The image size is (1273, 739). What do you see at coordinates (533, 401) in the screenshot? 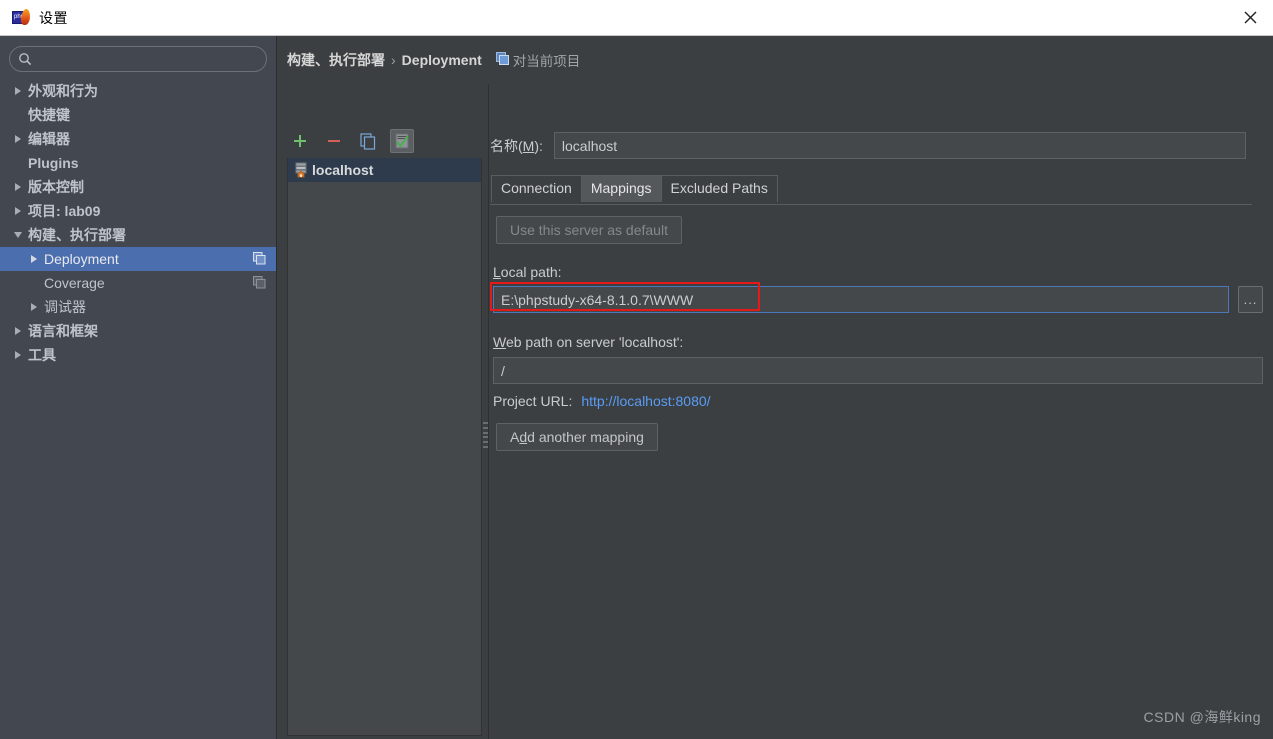
I see `project-url-label: Project URL:` at bounding box center [533, 401].